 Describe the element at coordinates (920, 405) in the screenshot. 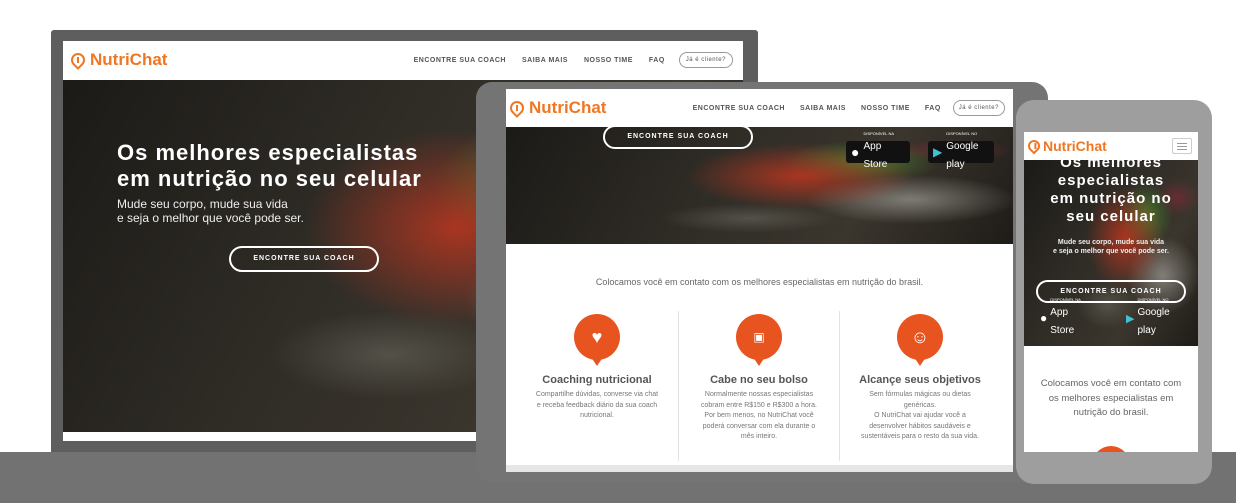

I see `feature-desc-line: genéricas.` at that location.